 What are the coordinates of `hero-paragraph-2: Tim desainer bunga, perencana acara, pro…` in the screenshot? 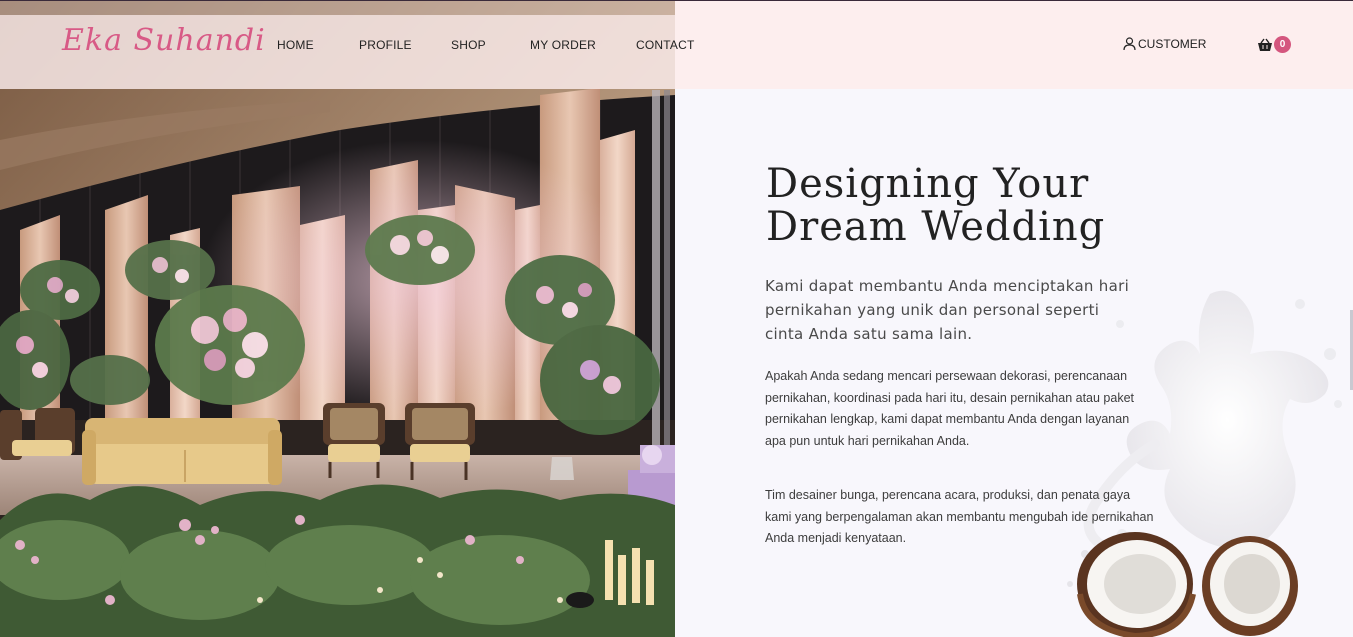 It's located at (959, 516).